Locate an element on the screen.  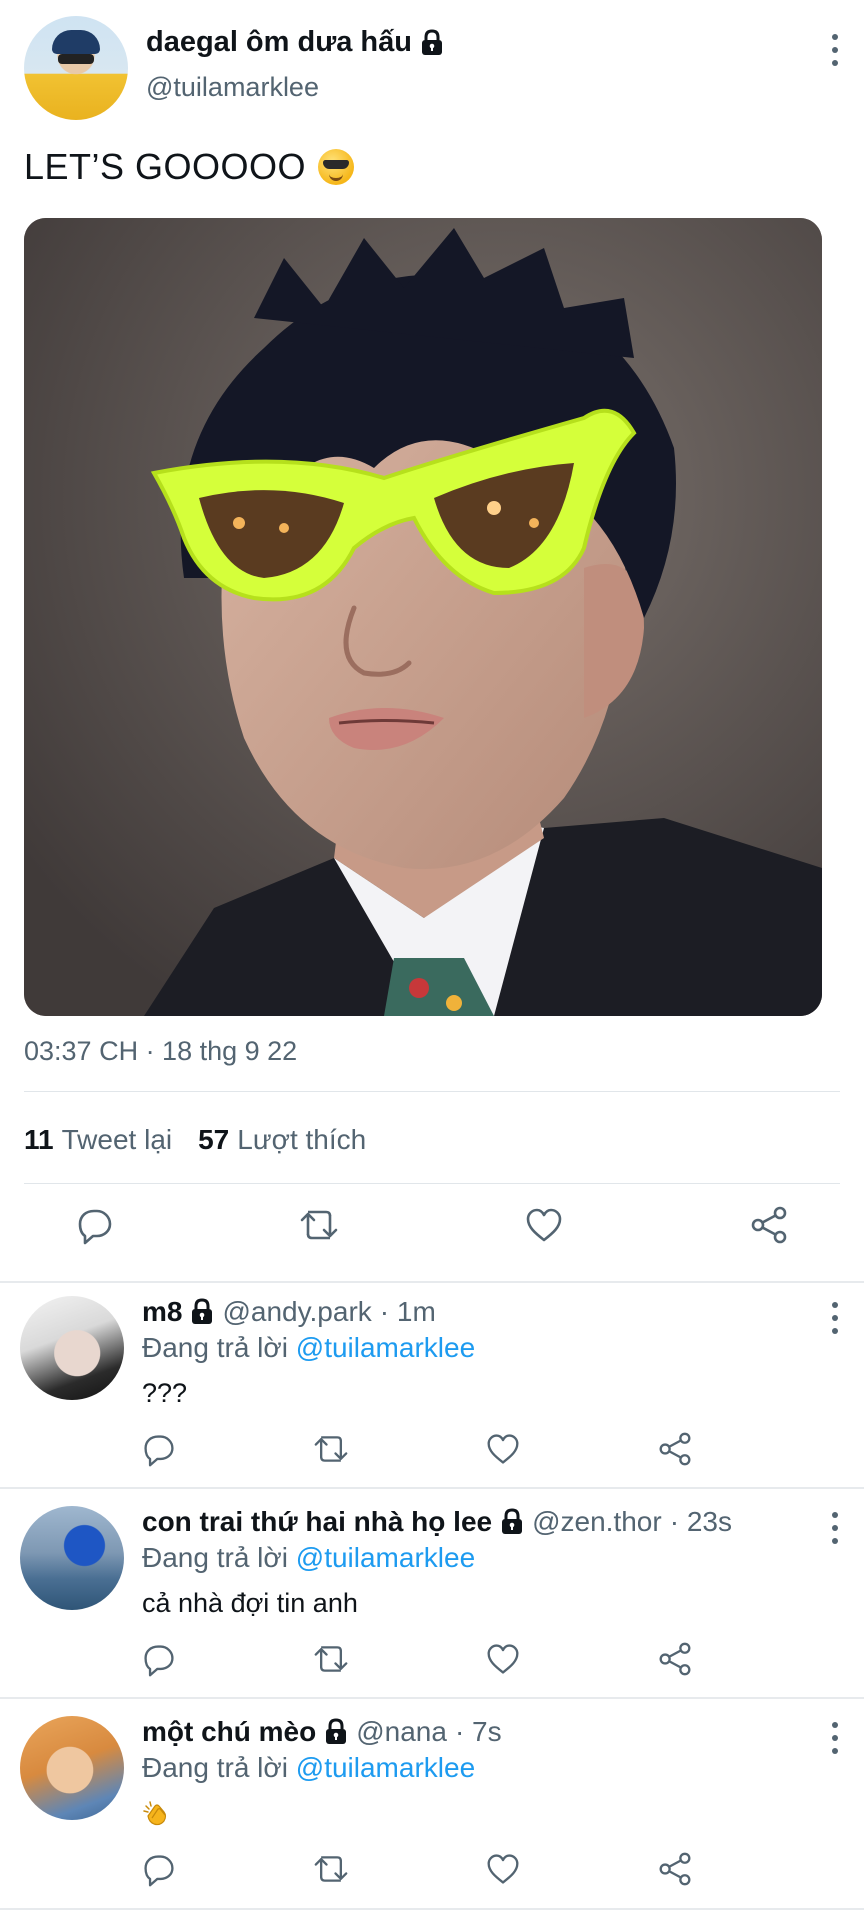
reply-time: · 1m is located at coordinates (407, 1311).